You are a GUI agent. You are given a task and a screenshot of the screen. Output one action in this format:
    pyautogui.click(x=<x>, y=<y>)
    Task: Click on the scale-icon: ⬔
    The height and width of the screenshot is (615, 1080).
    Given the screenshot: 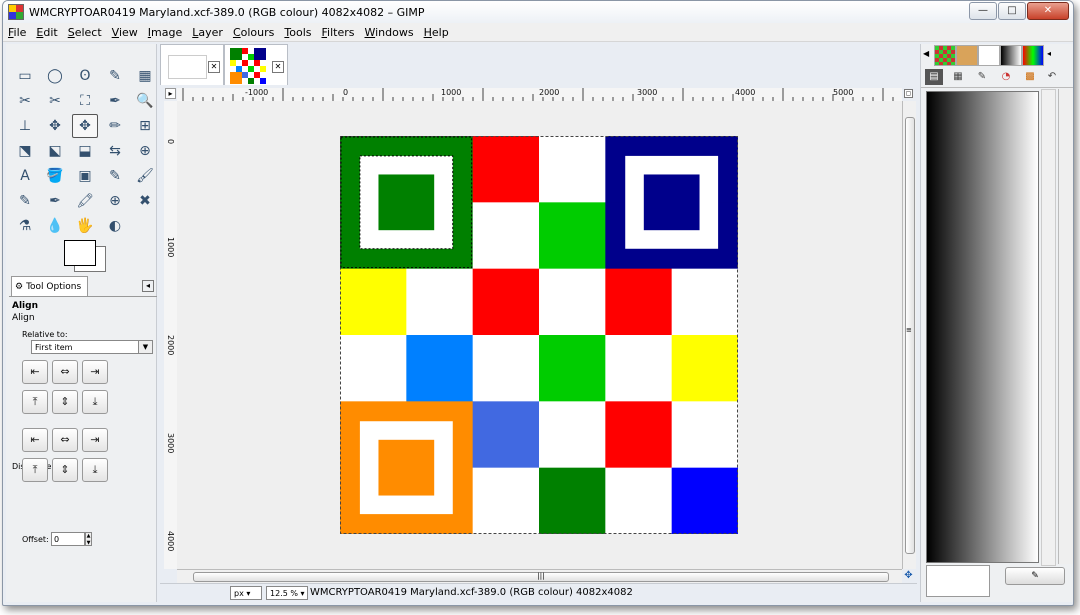 What is the action you would take?
    pyautogui.click(x=25, y=151)
    